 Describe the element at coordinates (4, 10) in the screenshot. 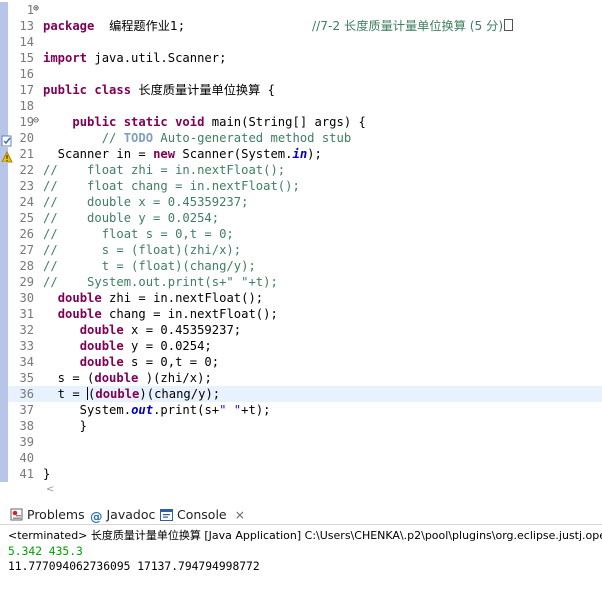

I see `collapsed-marker` at that location.